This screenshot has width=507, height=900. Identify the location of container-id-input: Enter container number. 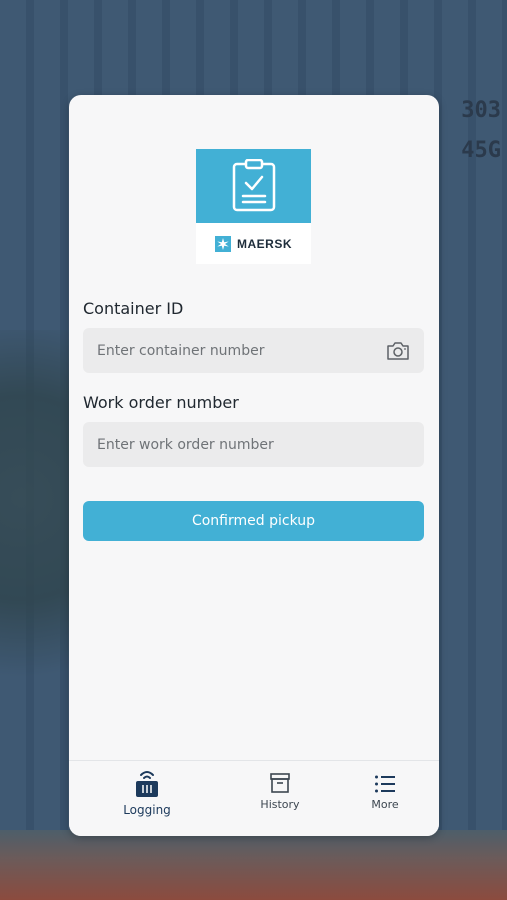
(253, 350).